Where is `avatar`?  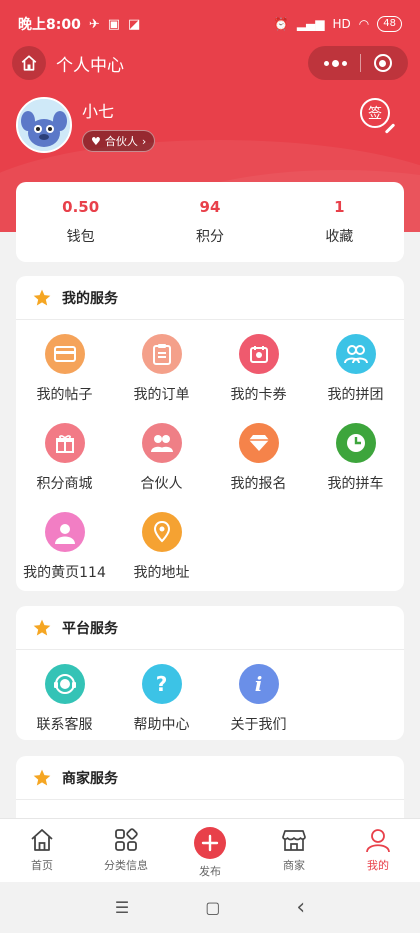 avatar is located at coordinates (44, 125).